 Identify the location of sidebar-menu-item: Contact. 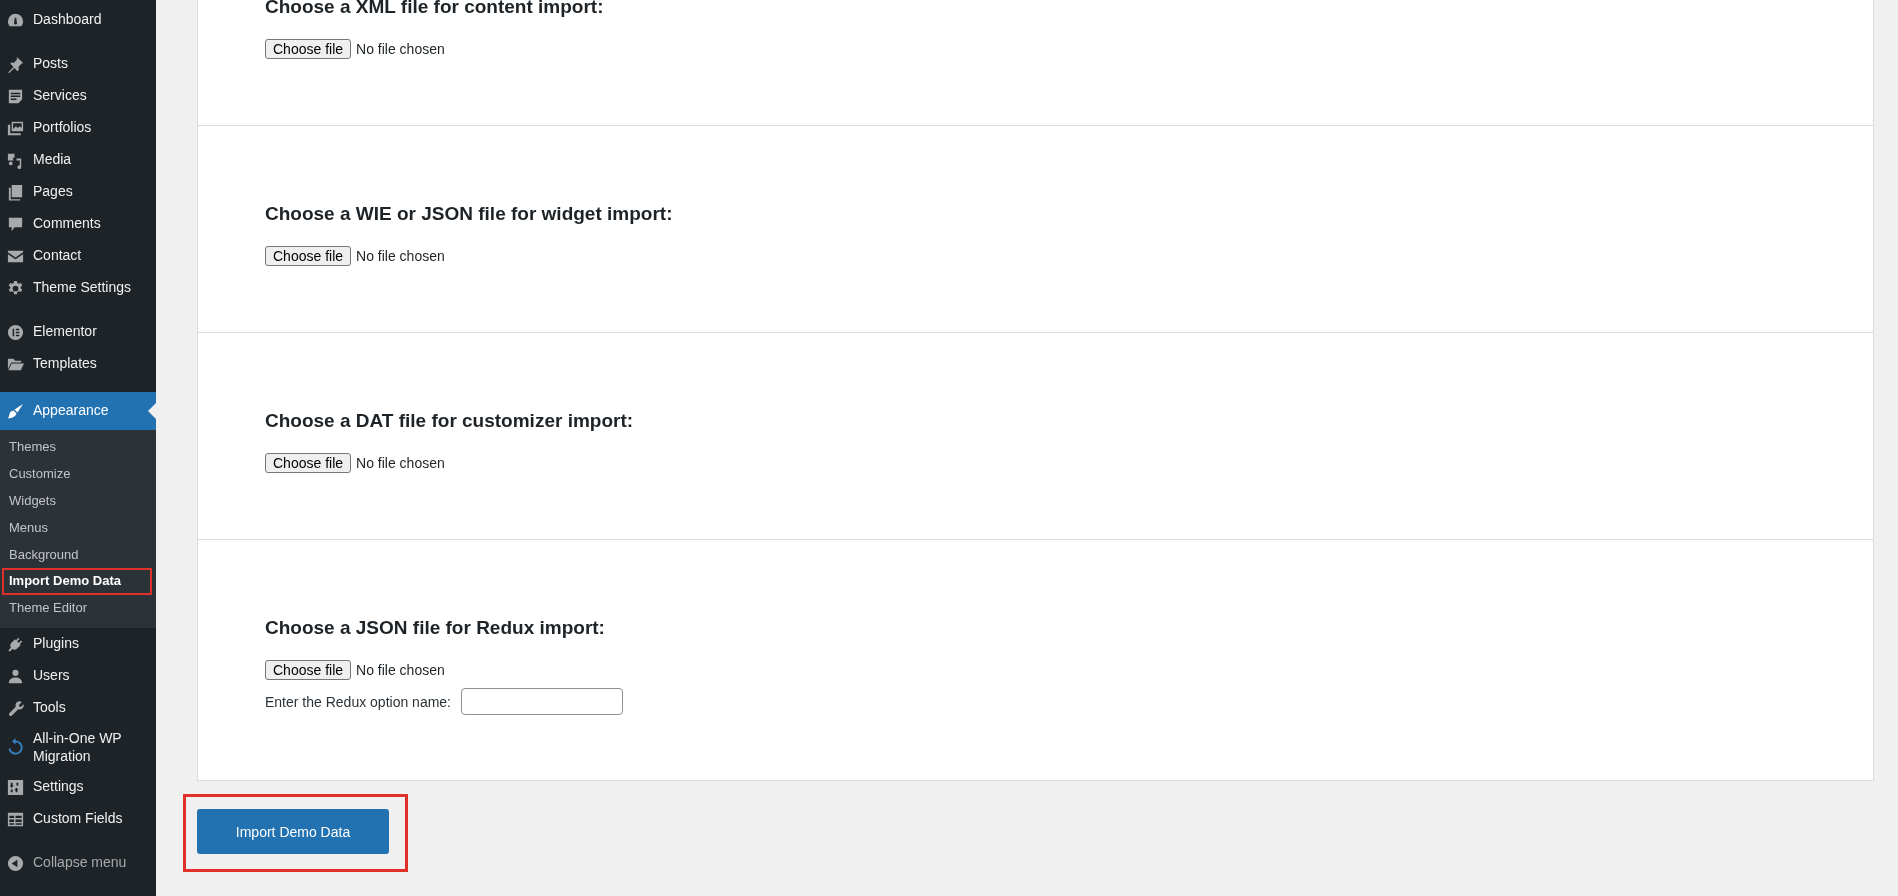
(78, 256).